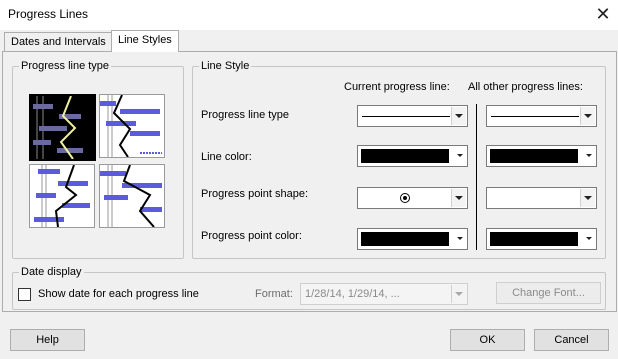 This screenshot has width=618, height=359. I want to click on progress-line-type-legend: Progress line type, so click(65, 66).